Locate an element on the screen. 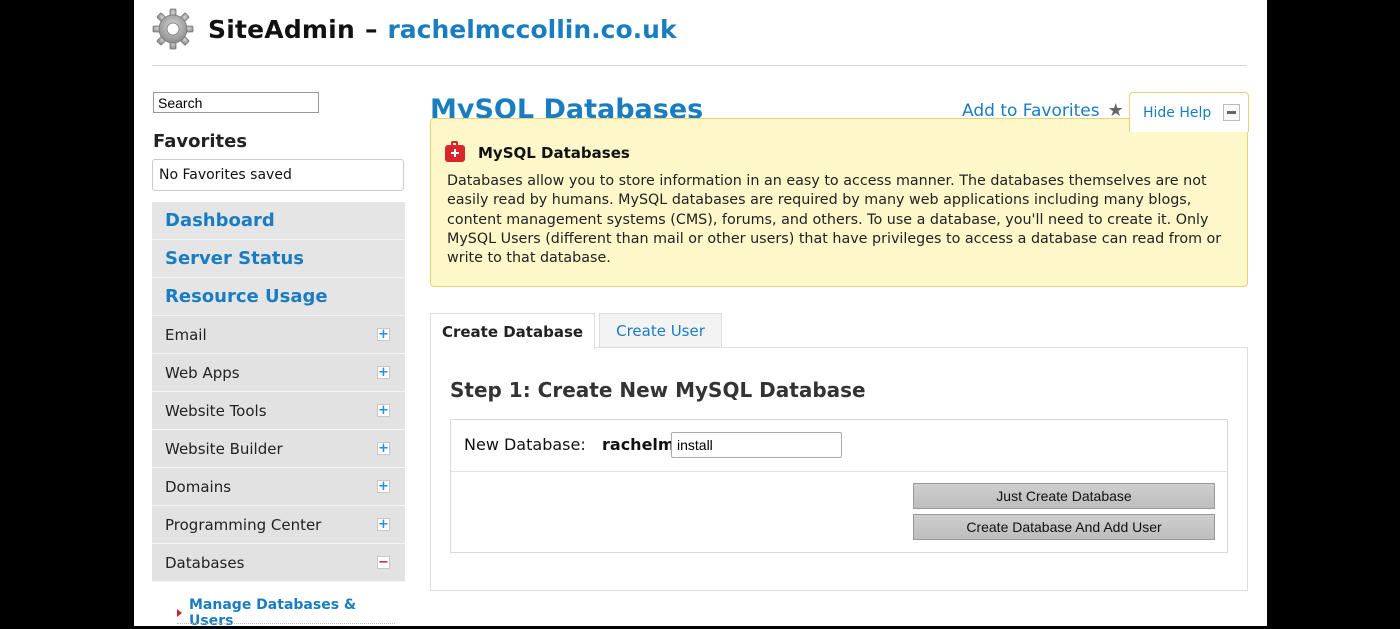 The width and height of the screenshot is (1400, 629). hide-help-toggle: Hide Help is located at coordinates (1189, 112).